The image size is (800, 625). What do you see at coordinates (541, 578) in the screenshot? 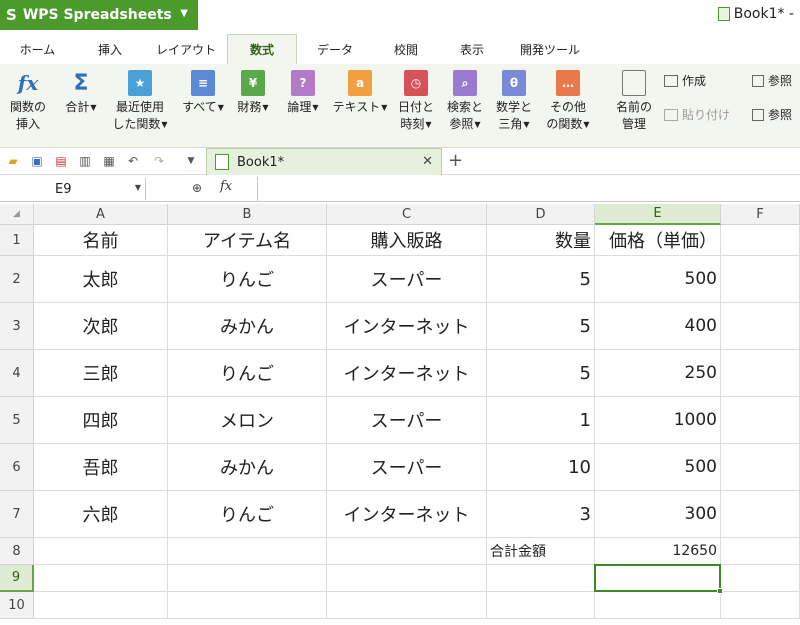
I see `cell-d9` at bounding box center [541, 578].